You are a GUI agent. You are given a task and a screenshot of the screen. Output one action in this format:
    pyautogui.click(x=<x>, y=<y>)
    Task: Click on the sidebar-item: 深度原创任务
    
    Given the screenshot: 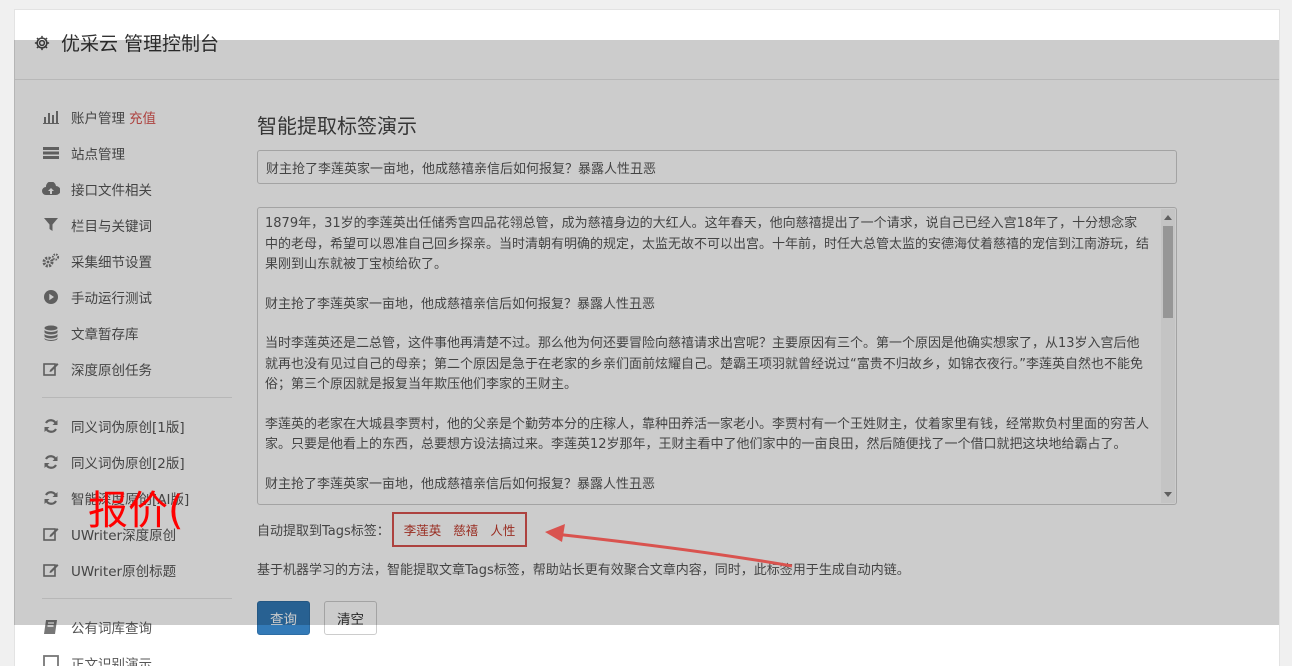 What is the action you would take?
    pyautogui.click(x=137, y=369)
    